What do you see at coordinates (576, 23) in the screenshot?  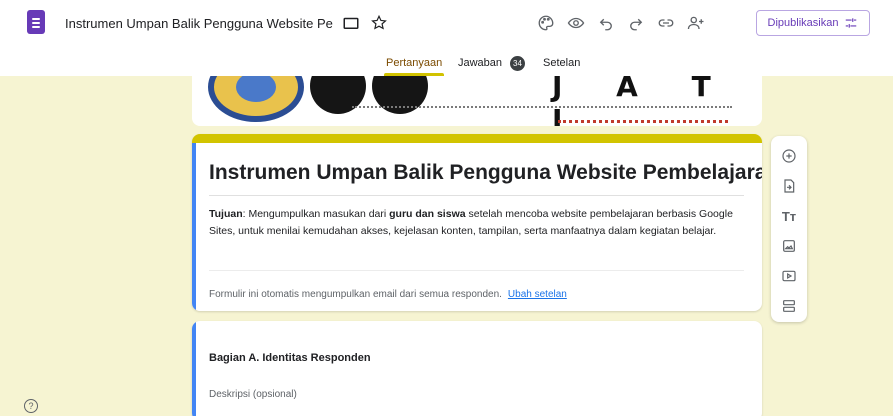 I see `eye-icon` at bounding box center [576, 23].